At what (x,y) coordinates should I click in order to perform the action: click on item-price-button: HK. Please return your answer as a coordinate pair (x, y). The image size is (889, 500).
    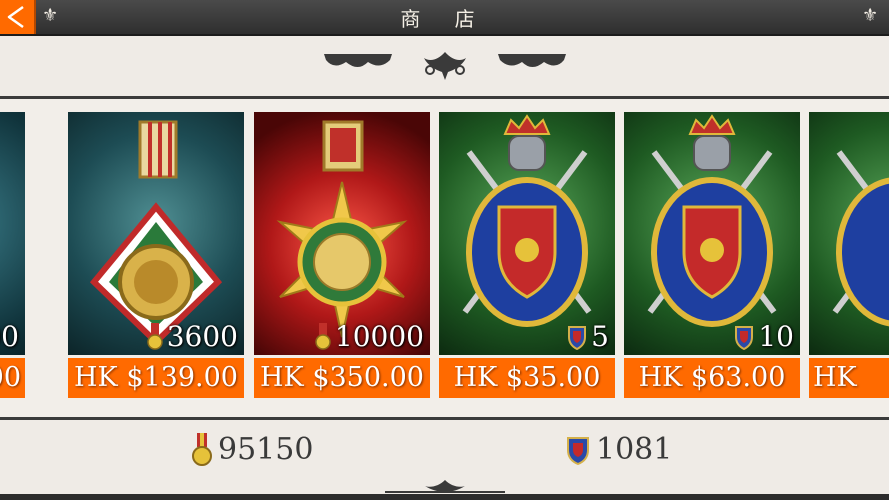
    Looking at the image, I should click on (849, 378).